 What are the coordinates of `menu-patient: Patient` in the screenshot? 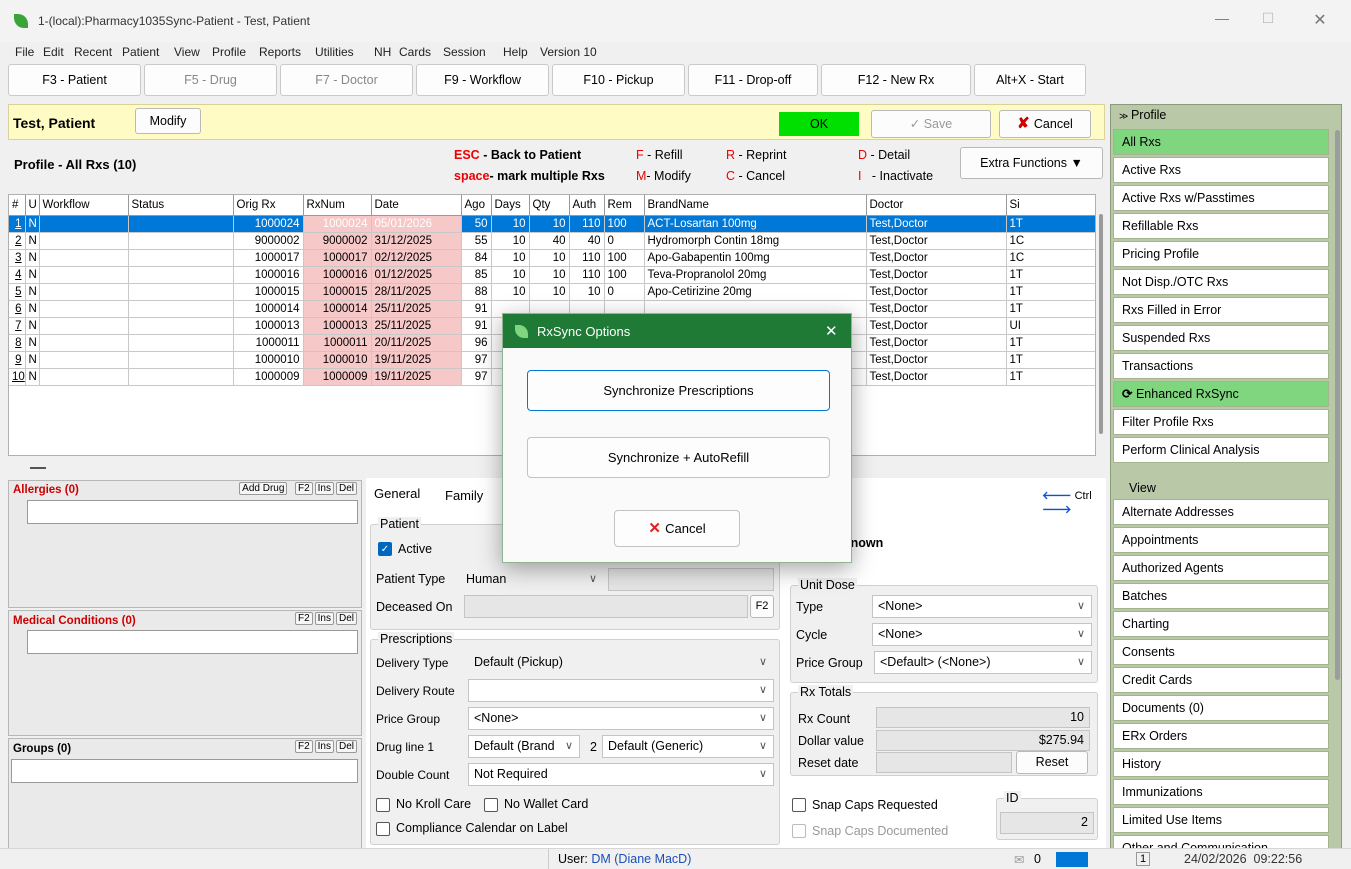 It's located at (140, 52).